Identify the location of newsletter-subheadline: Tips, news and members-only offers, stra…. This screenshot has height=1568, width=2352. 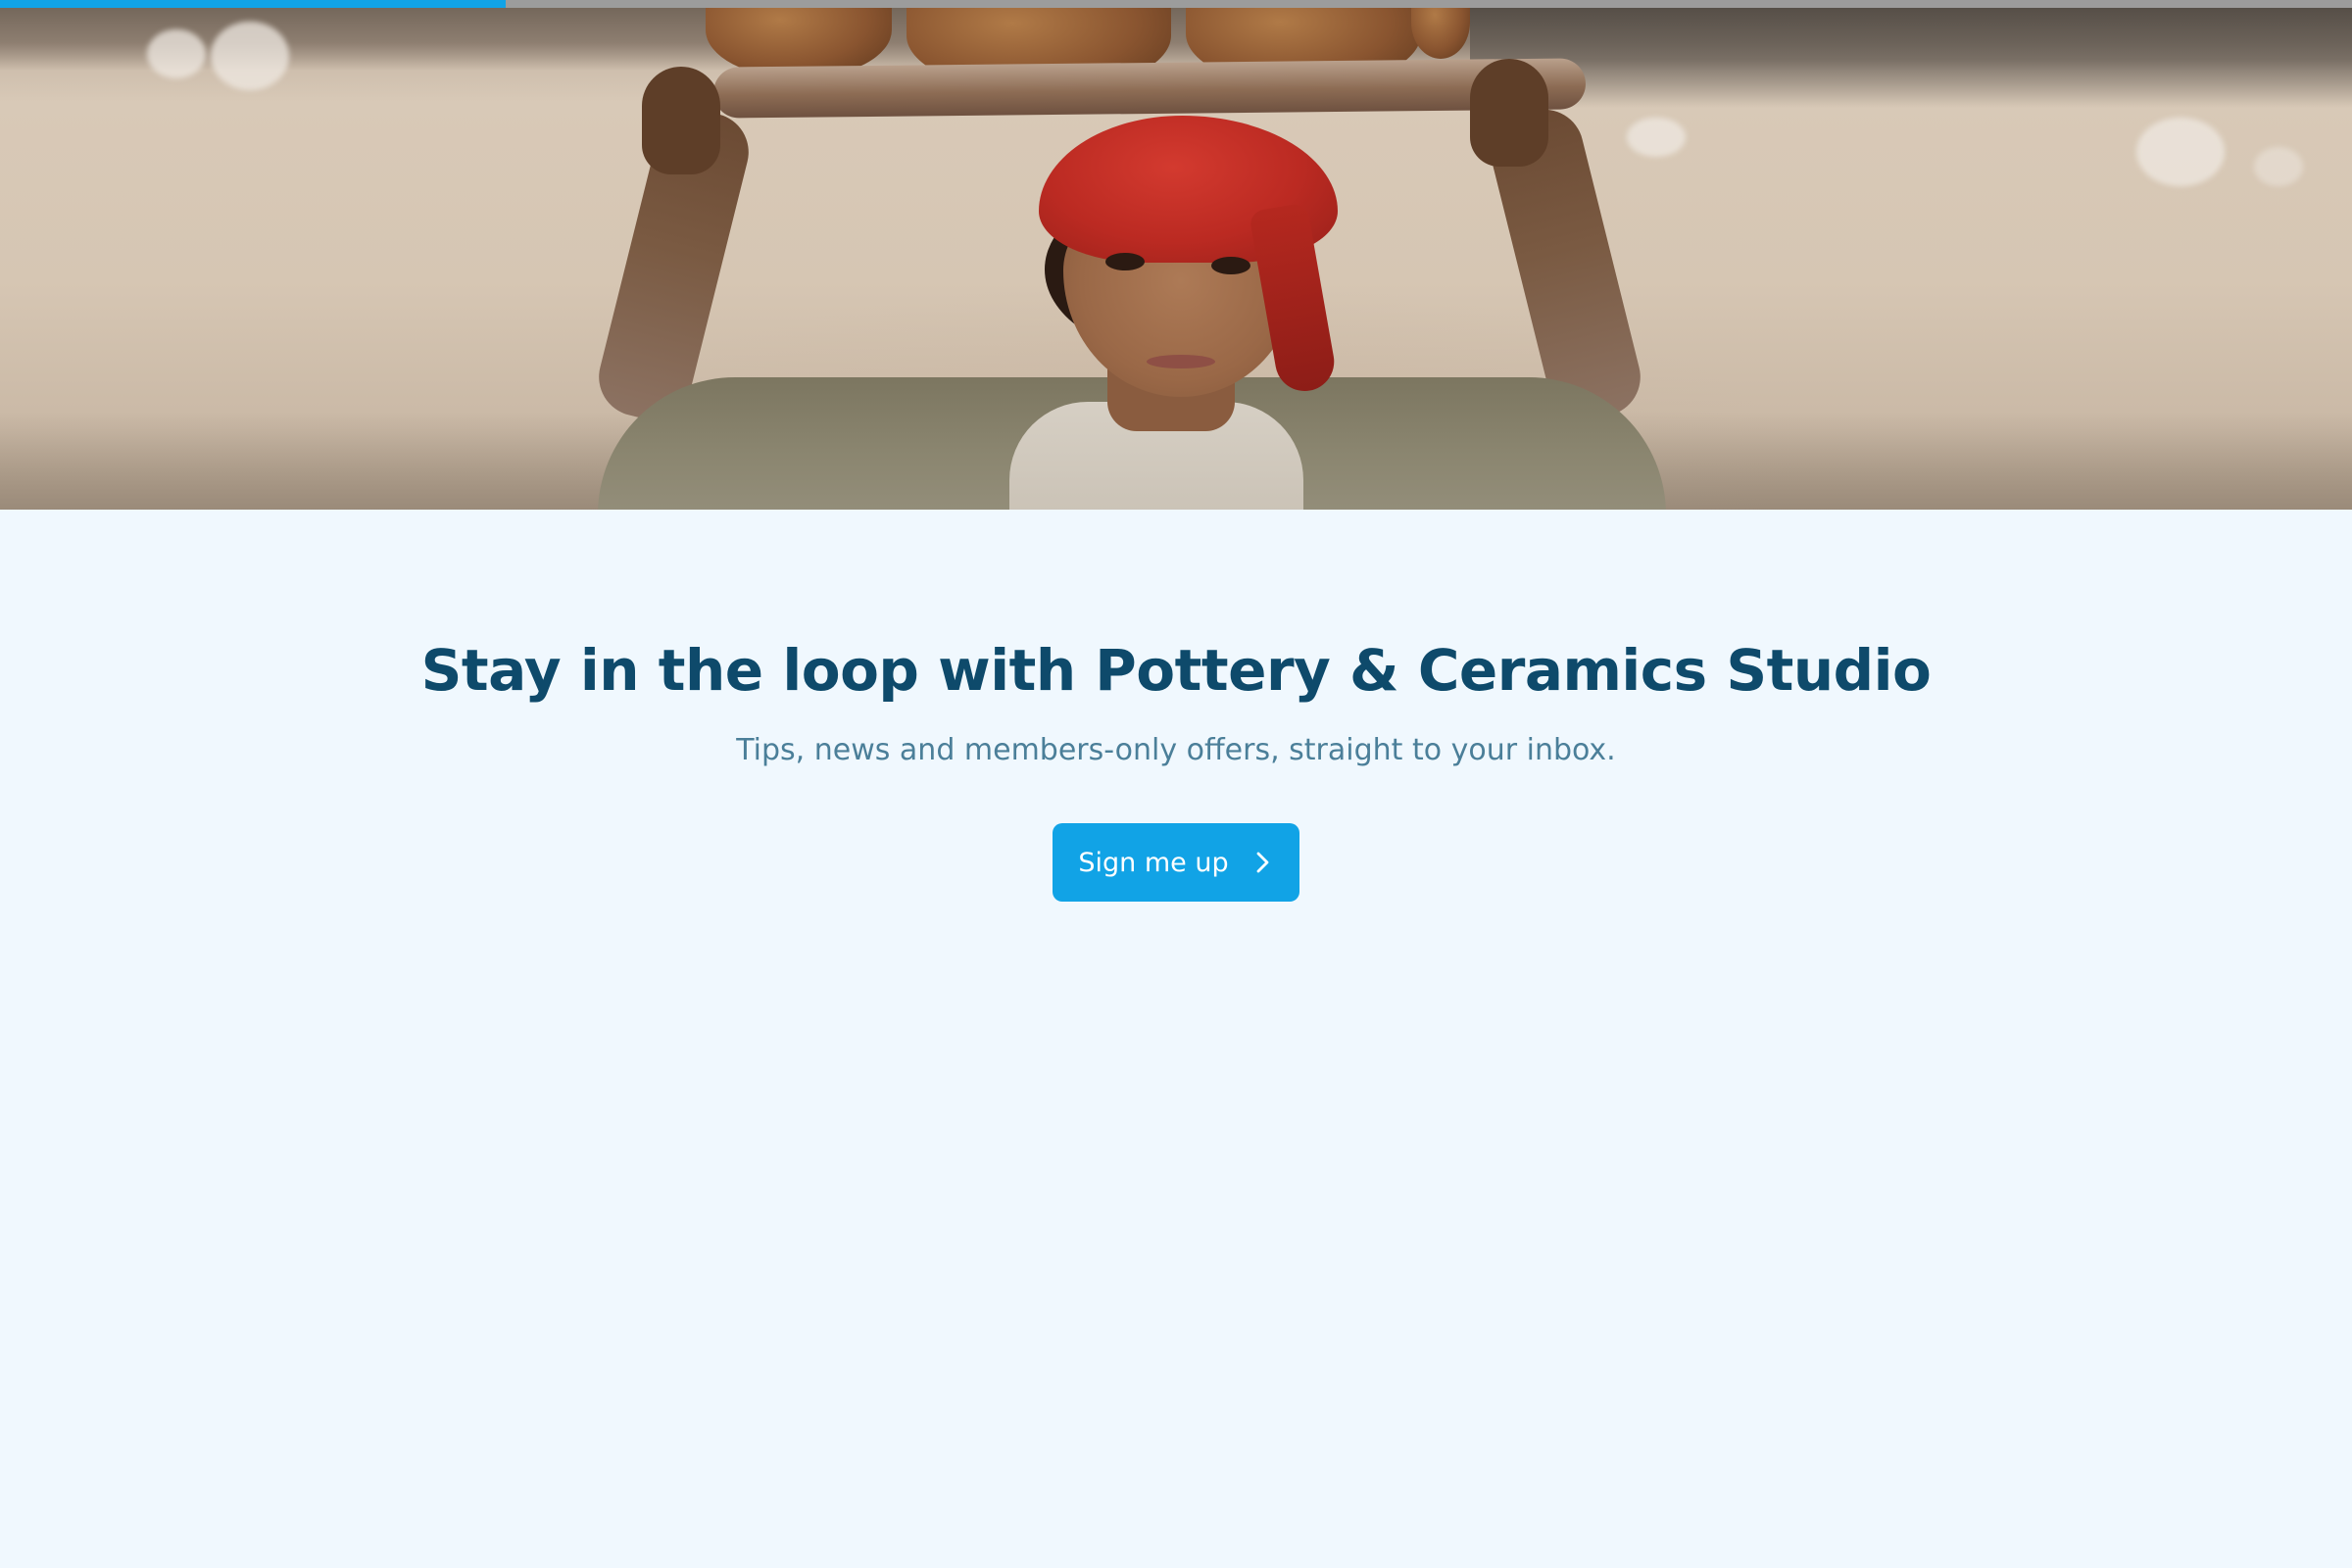
(1176, 750).